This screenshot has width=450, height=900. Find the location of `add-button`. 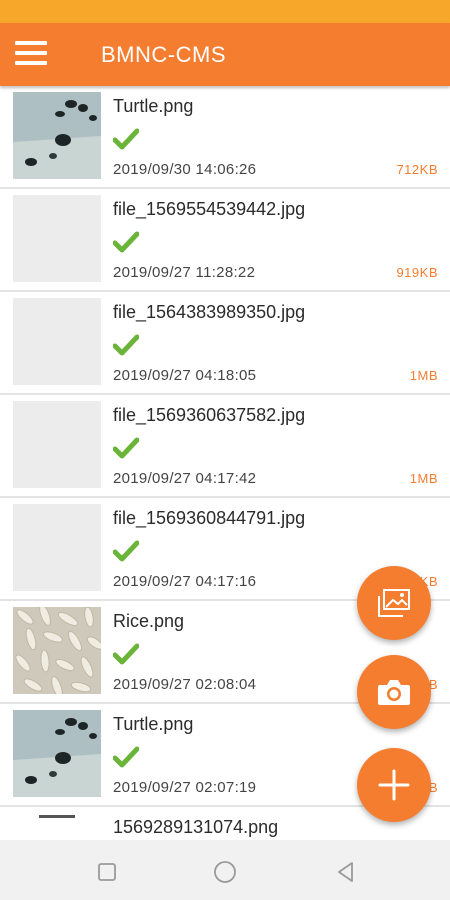

add-button is located at coordinates (394, 785).